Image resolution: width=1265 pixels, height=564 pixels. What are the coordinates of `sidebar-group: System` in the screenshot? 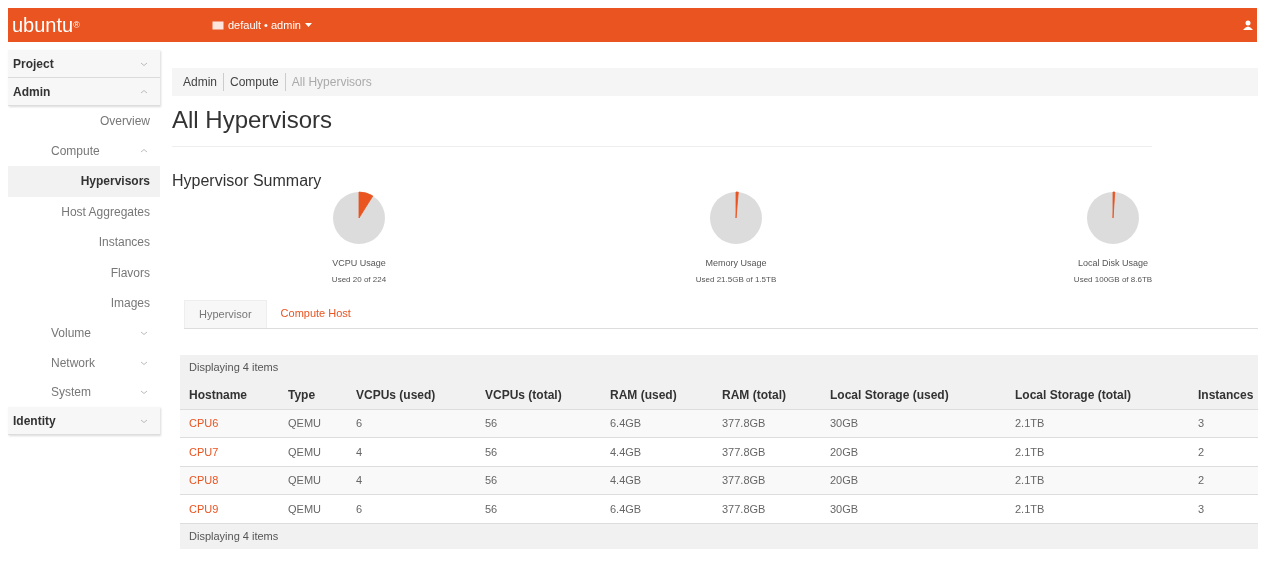 It's located at (84, 392).